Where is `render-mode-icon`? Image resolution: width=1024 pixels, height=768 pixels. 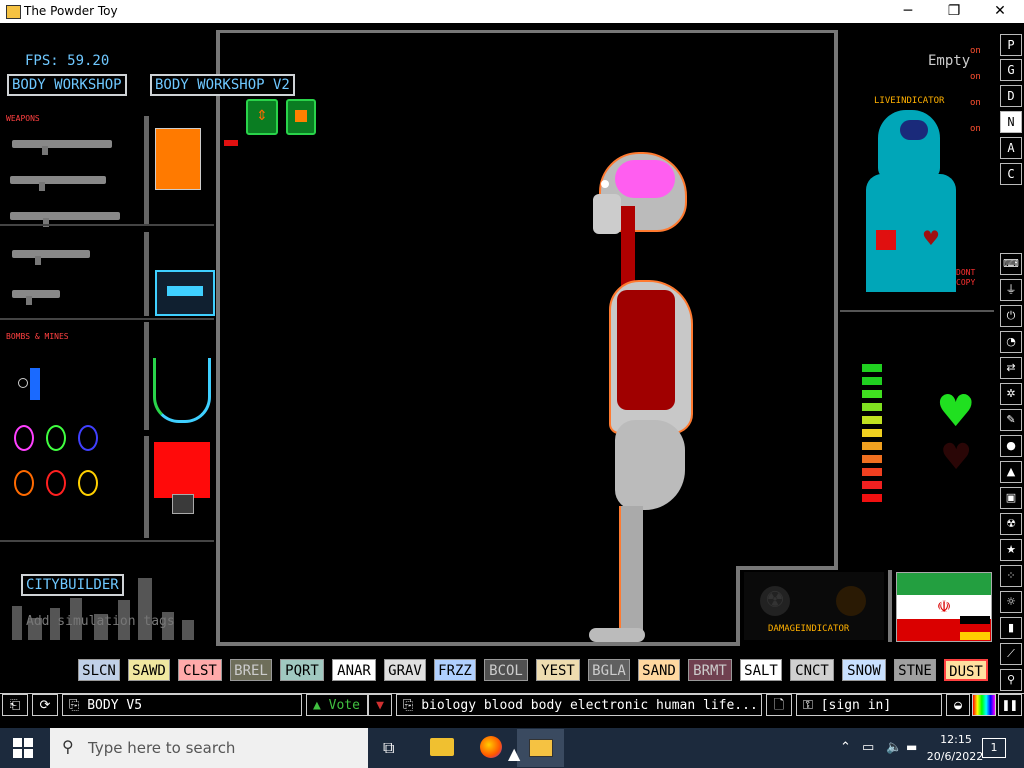
render-mode-icon is located at coordinates (984, 705).